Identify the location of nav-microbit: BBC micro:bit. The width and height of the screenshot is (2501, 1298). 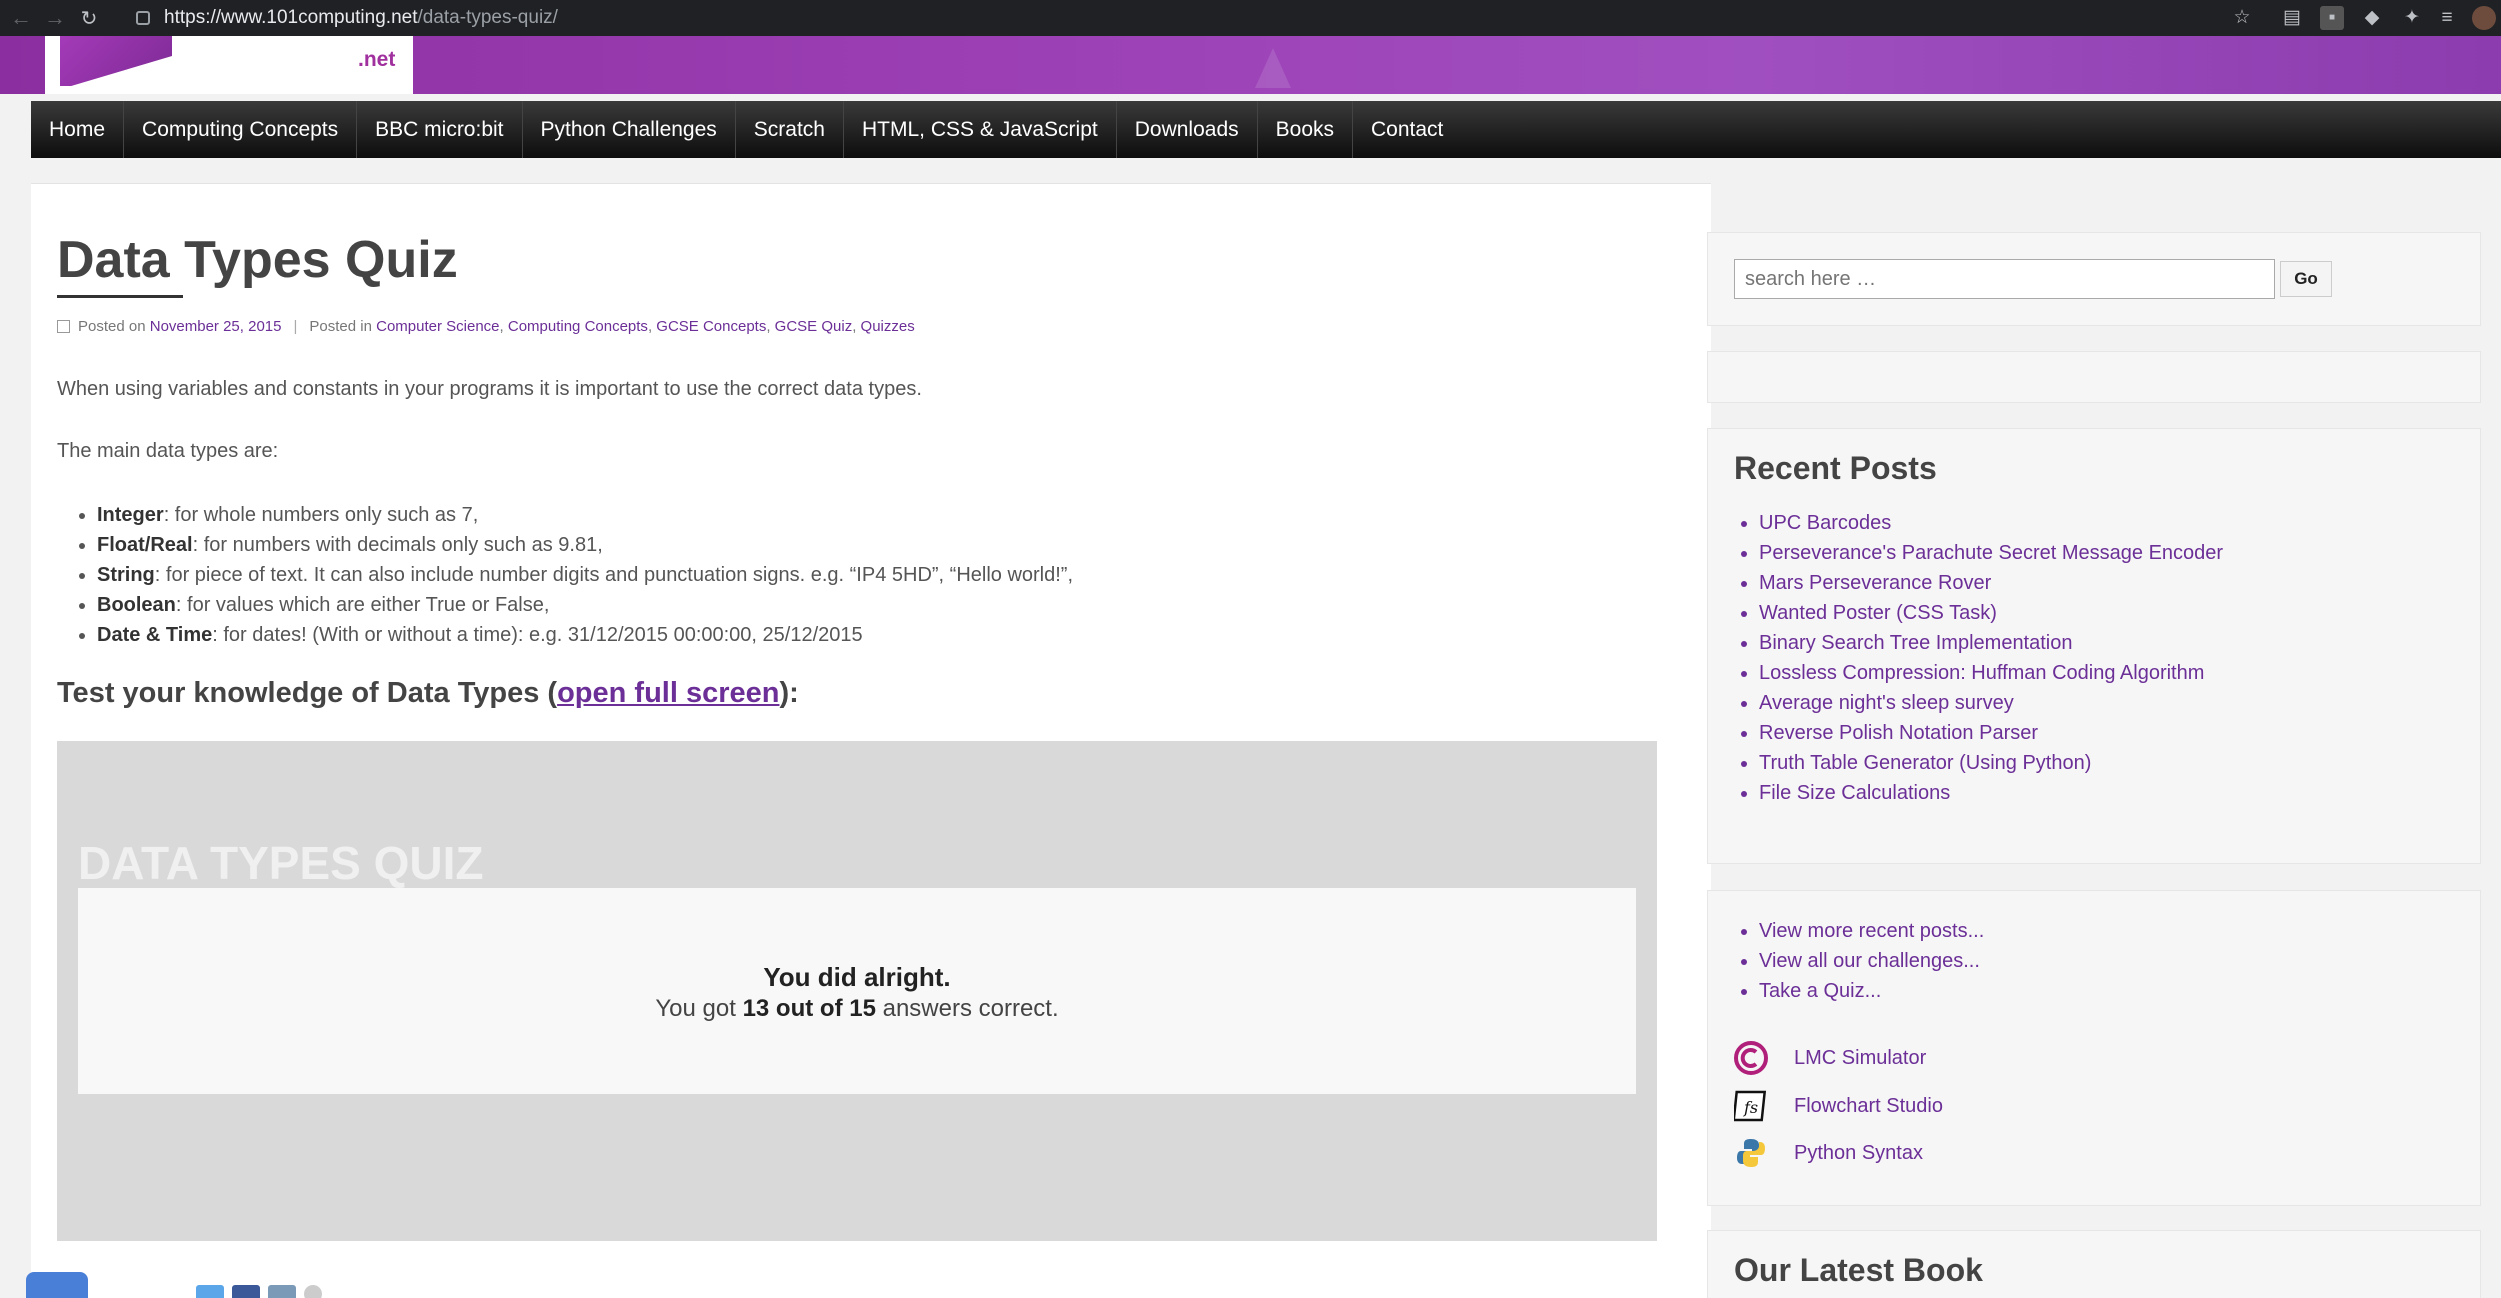
(440, 129).